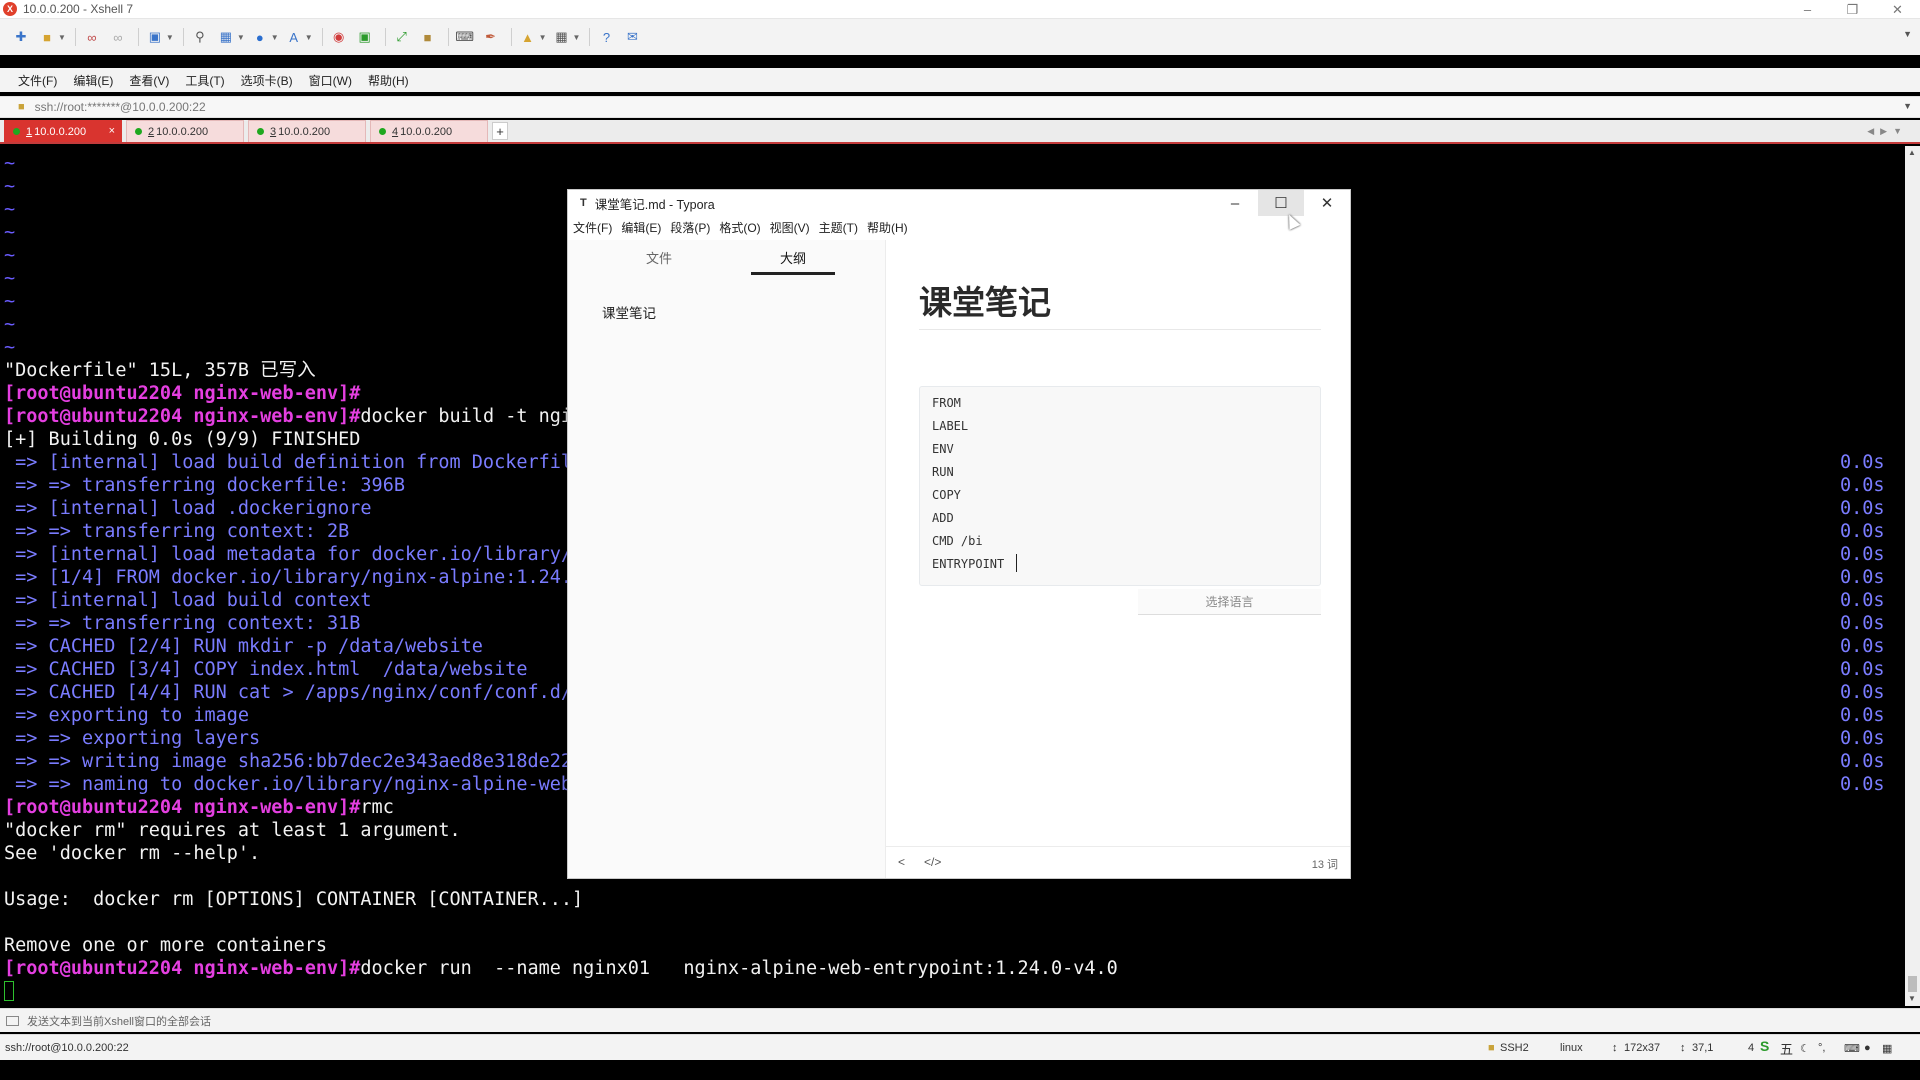  I want to click on menu-help: 帮助(H), so click(388, 80).